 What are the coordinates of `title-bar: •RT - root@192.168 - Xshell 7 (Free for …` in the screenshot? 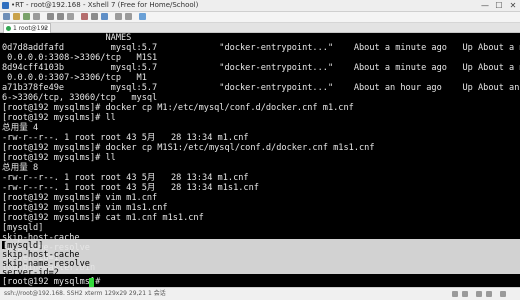 It's located at (260, 6).